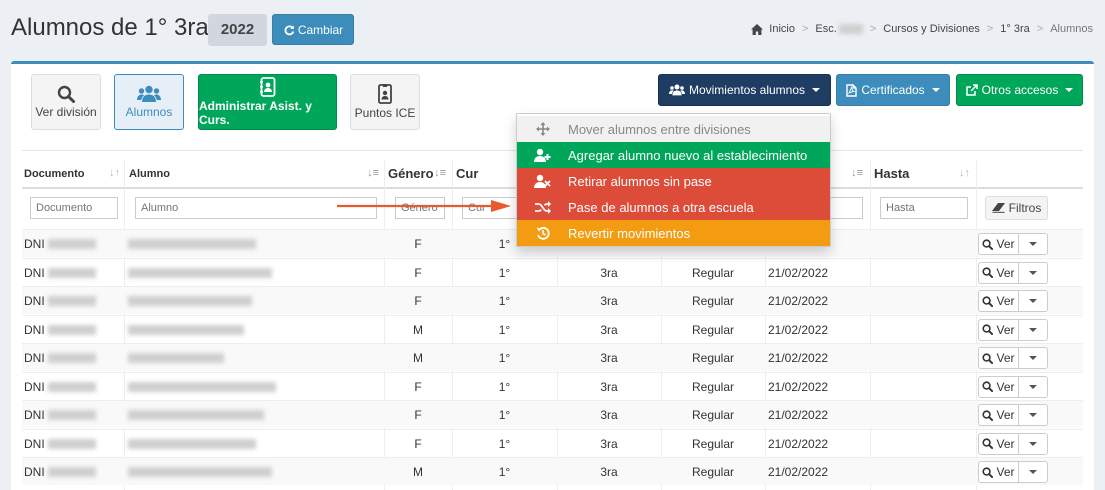 The width and height of the screenshot is (1105, 490). Describe the element at coordinates (673, 155) in the screenshot. I see `menu-item-agregar-alumno: Agregar alumno nuevo al establecimiento` at that location.